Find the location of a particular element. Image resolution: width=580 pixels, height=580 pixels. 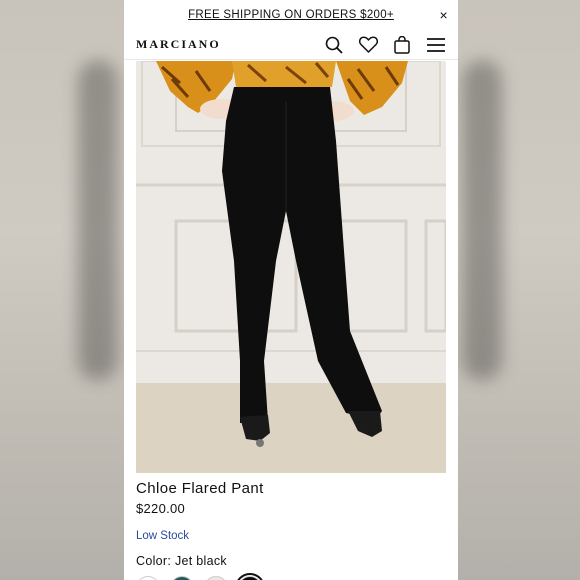

heart-icon is located at coordinates (368, 45).